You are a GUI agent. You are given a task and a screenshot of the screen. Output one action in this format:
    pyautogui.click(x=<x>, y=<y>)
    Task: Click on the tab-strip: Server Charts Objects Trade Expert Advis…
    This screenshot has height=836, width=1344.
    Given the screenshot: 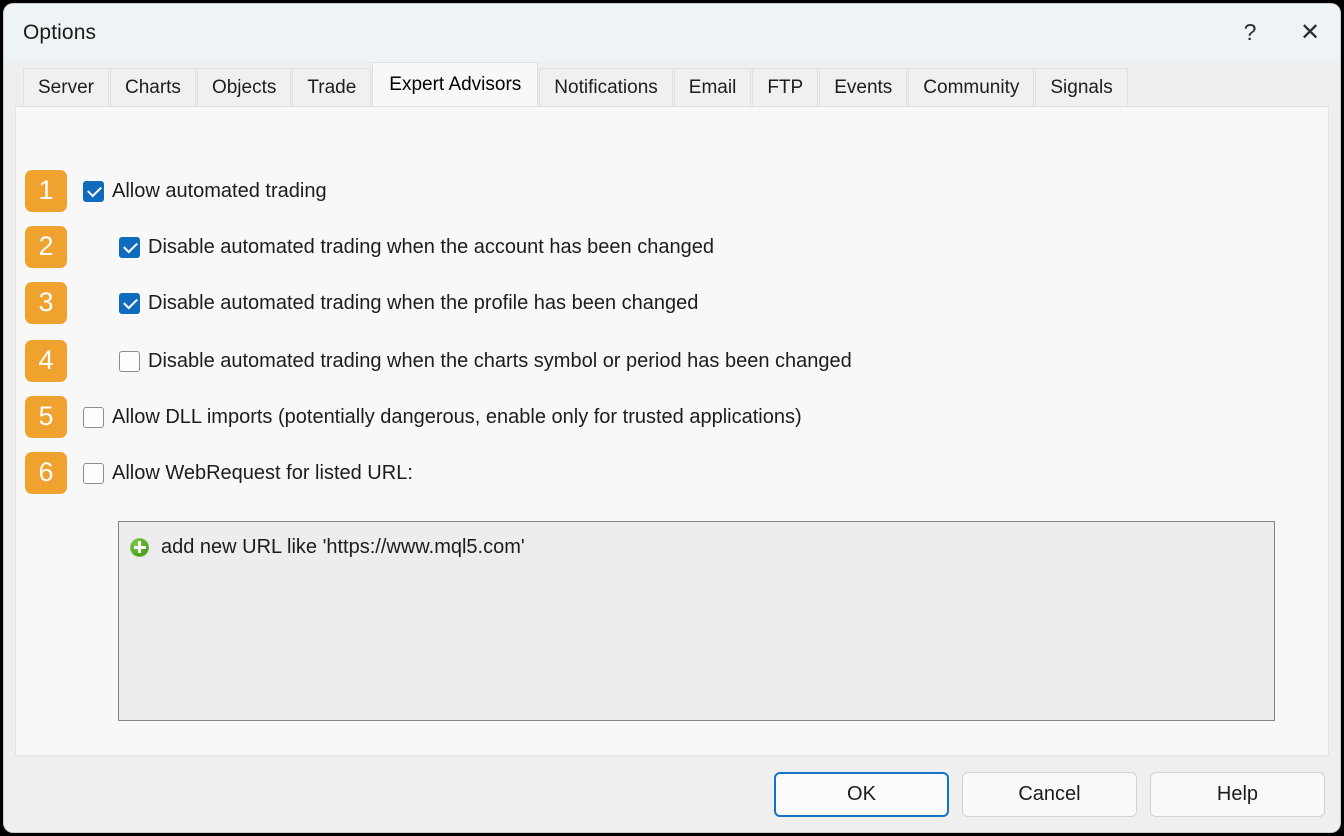 What is the action you would take?
    pyautogui.click(x=672, y=84)
    